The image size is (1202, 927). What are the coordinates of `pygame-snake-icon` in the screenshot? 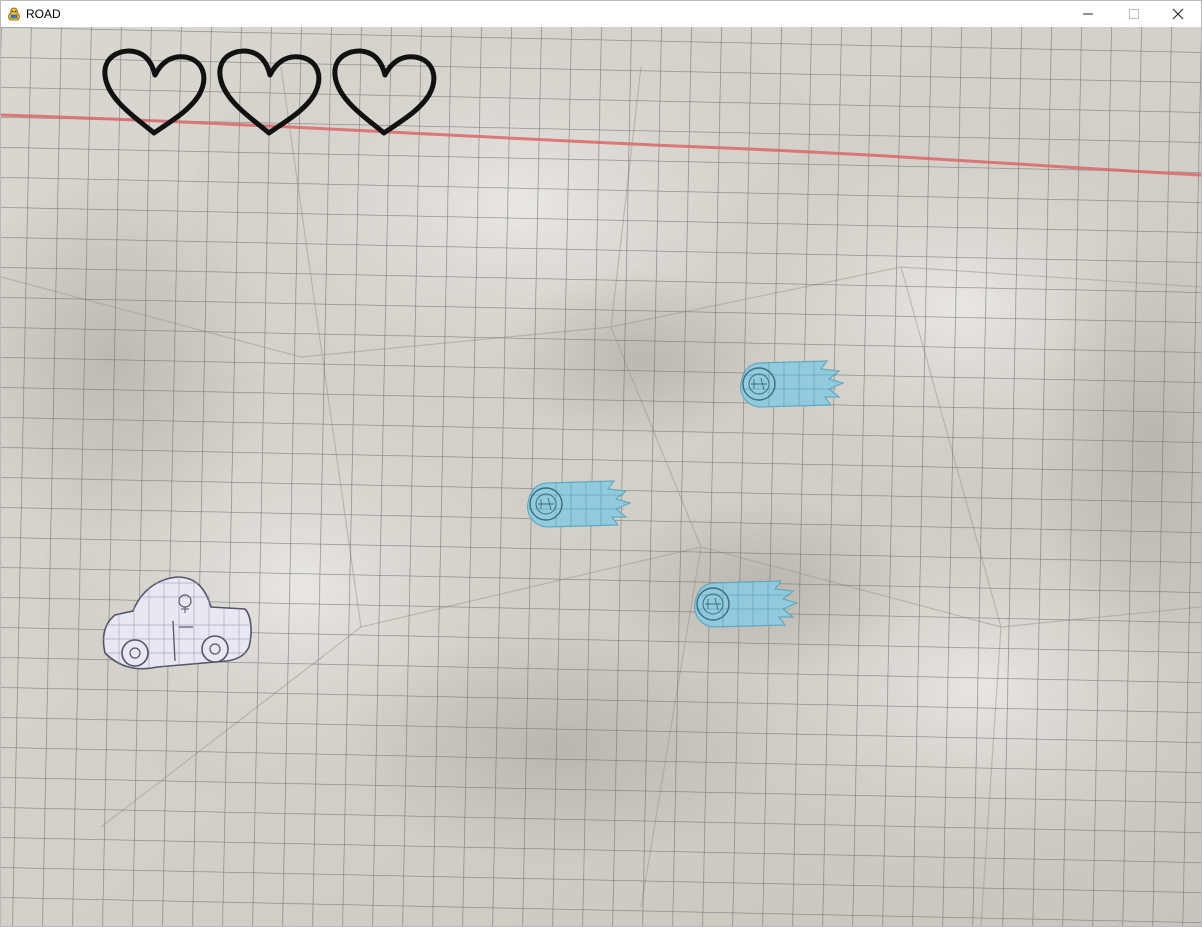 It's located at (14, 14).